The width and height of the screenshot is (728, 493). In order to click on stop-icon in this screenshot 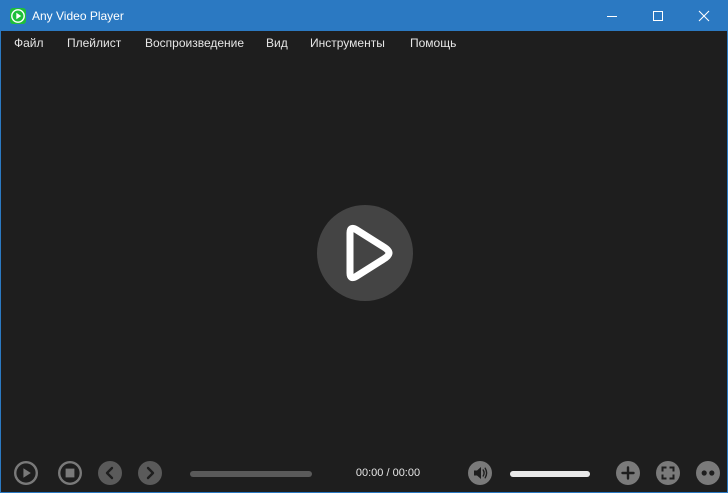, I will do `click(70, 473)`.